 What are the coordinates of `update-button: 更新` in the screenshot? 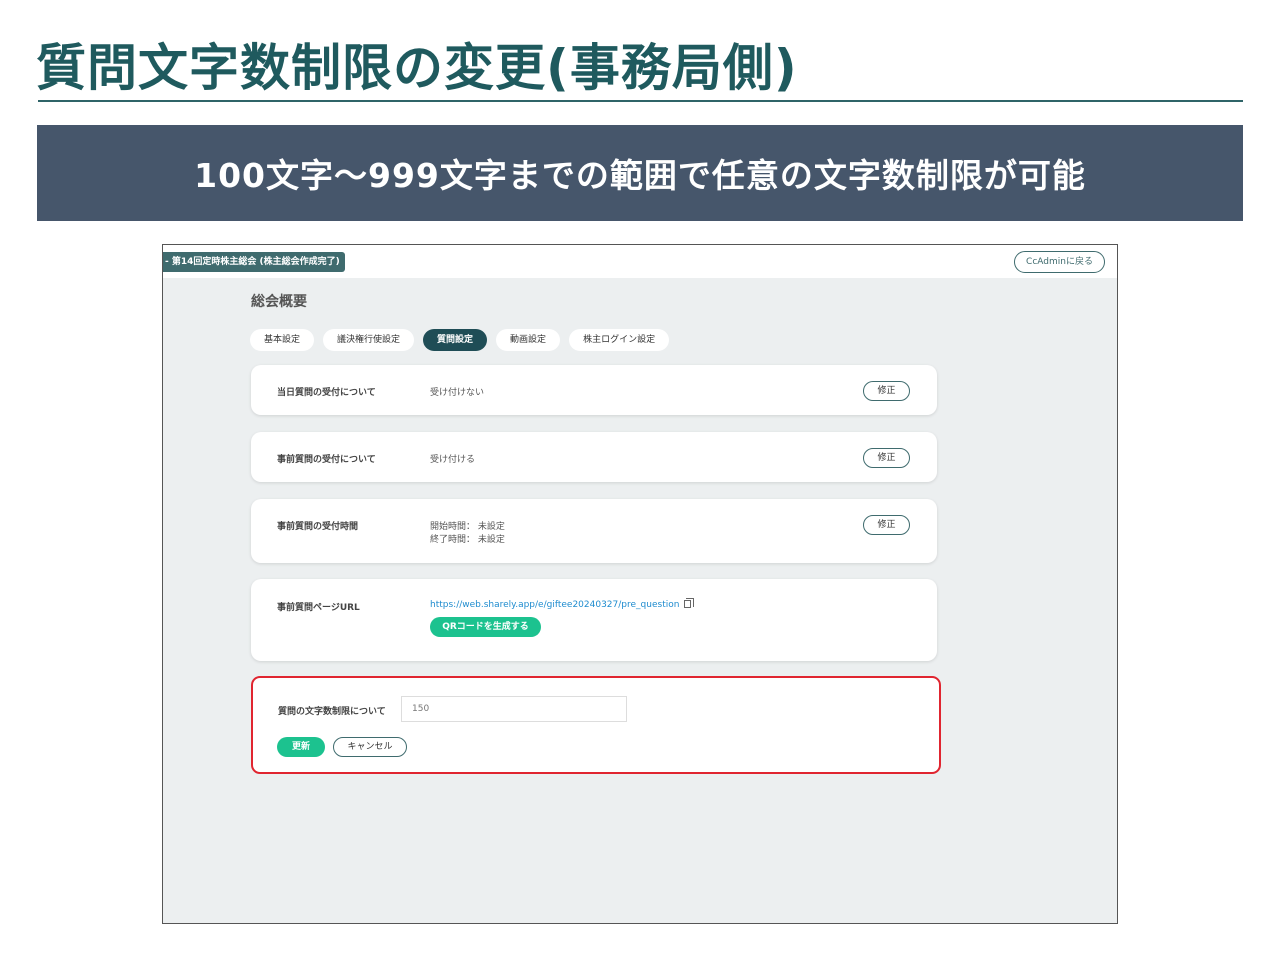 It's located at (301, 747).